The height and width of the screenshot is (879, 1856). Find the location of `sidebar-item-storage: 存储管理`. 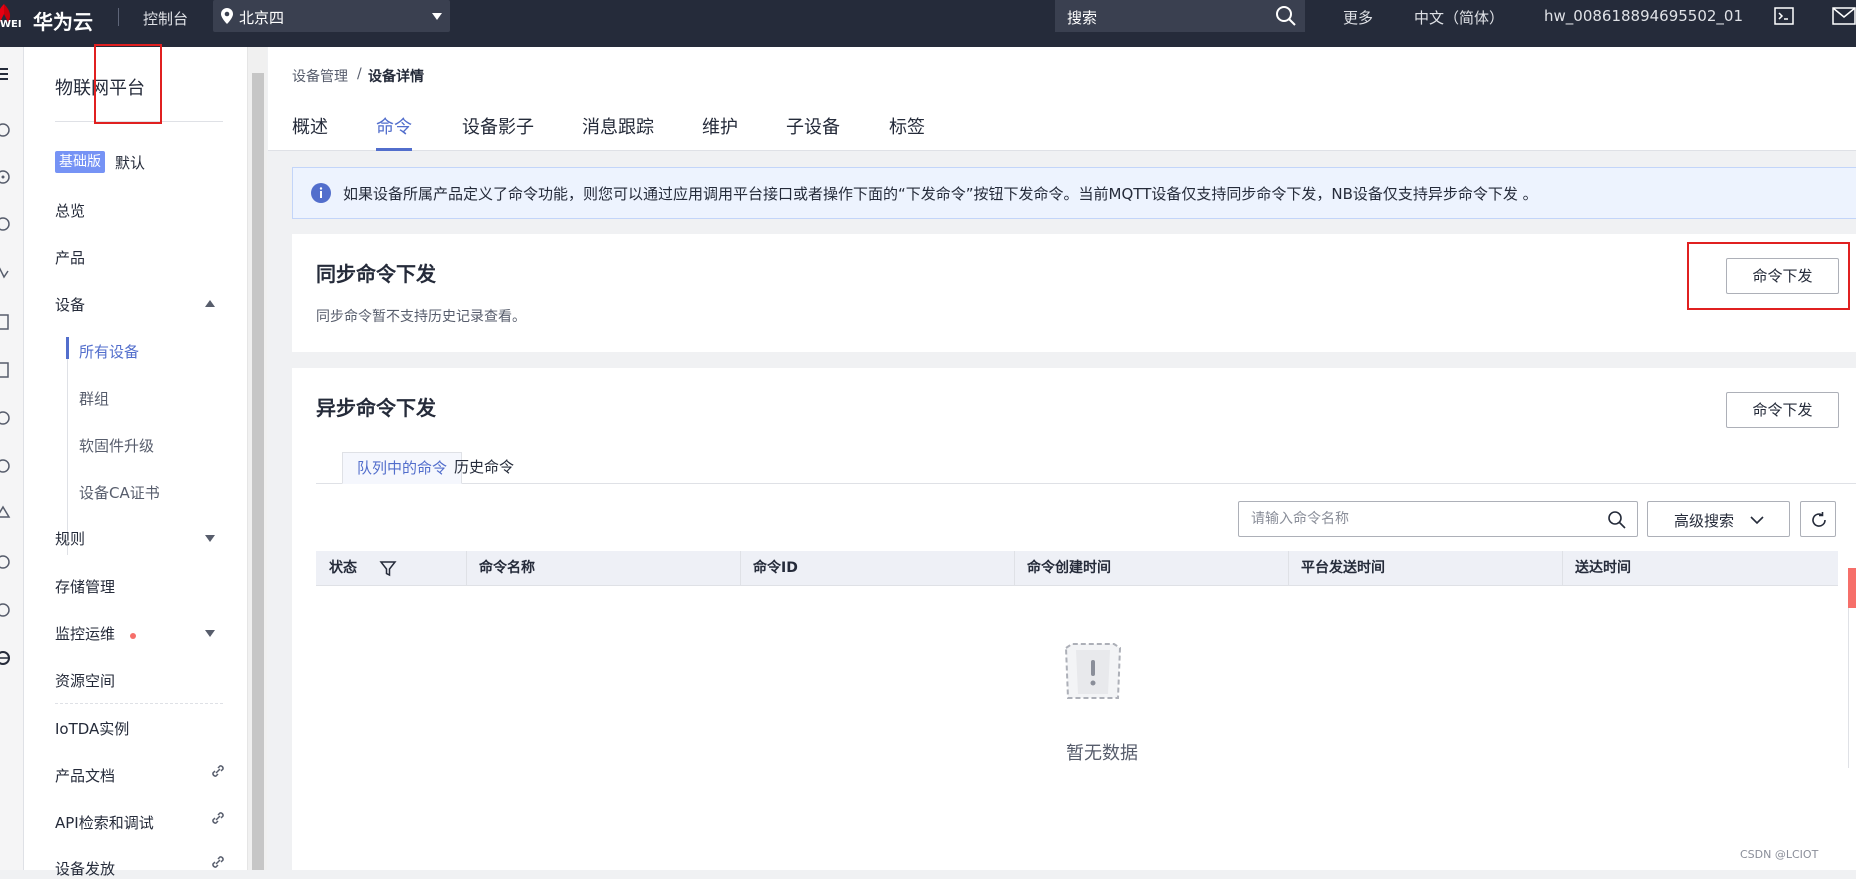

sidebar-item-storage: 存储管理 is located at coordinates (85, 586).